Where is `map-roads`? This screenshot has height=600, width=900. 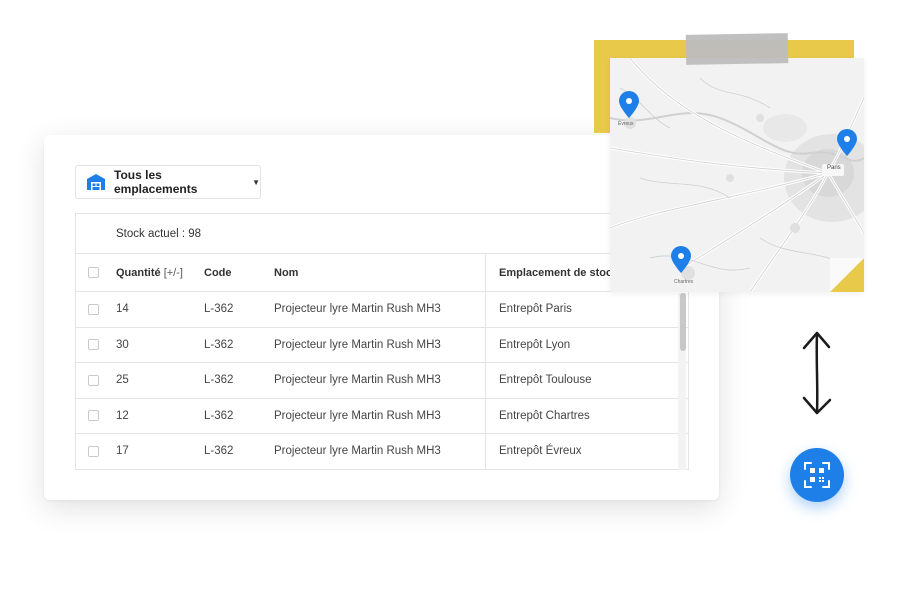 map-roads is located at coordinates (737, 175).